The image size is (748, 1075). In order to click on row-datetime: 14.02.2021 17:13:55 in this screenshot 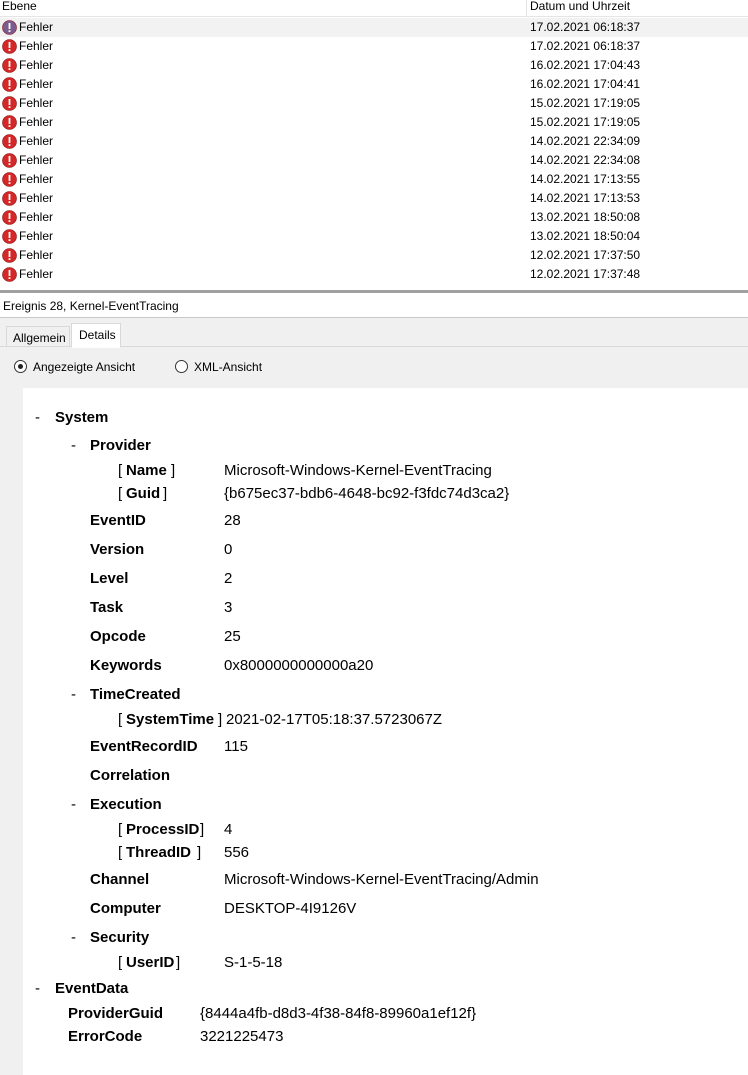, I will do `click(585, 179)`.